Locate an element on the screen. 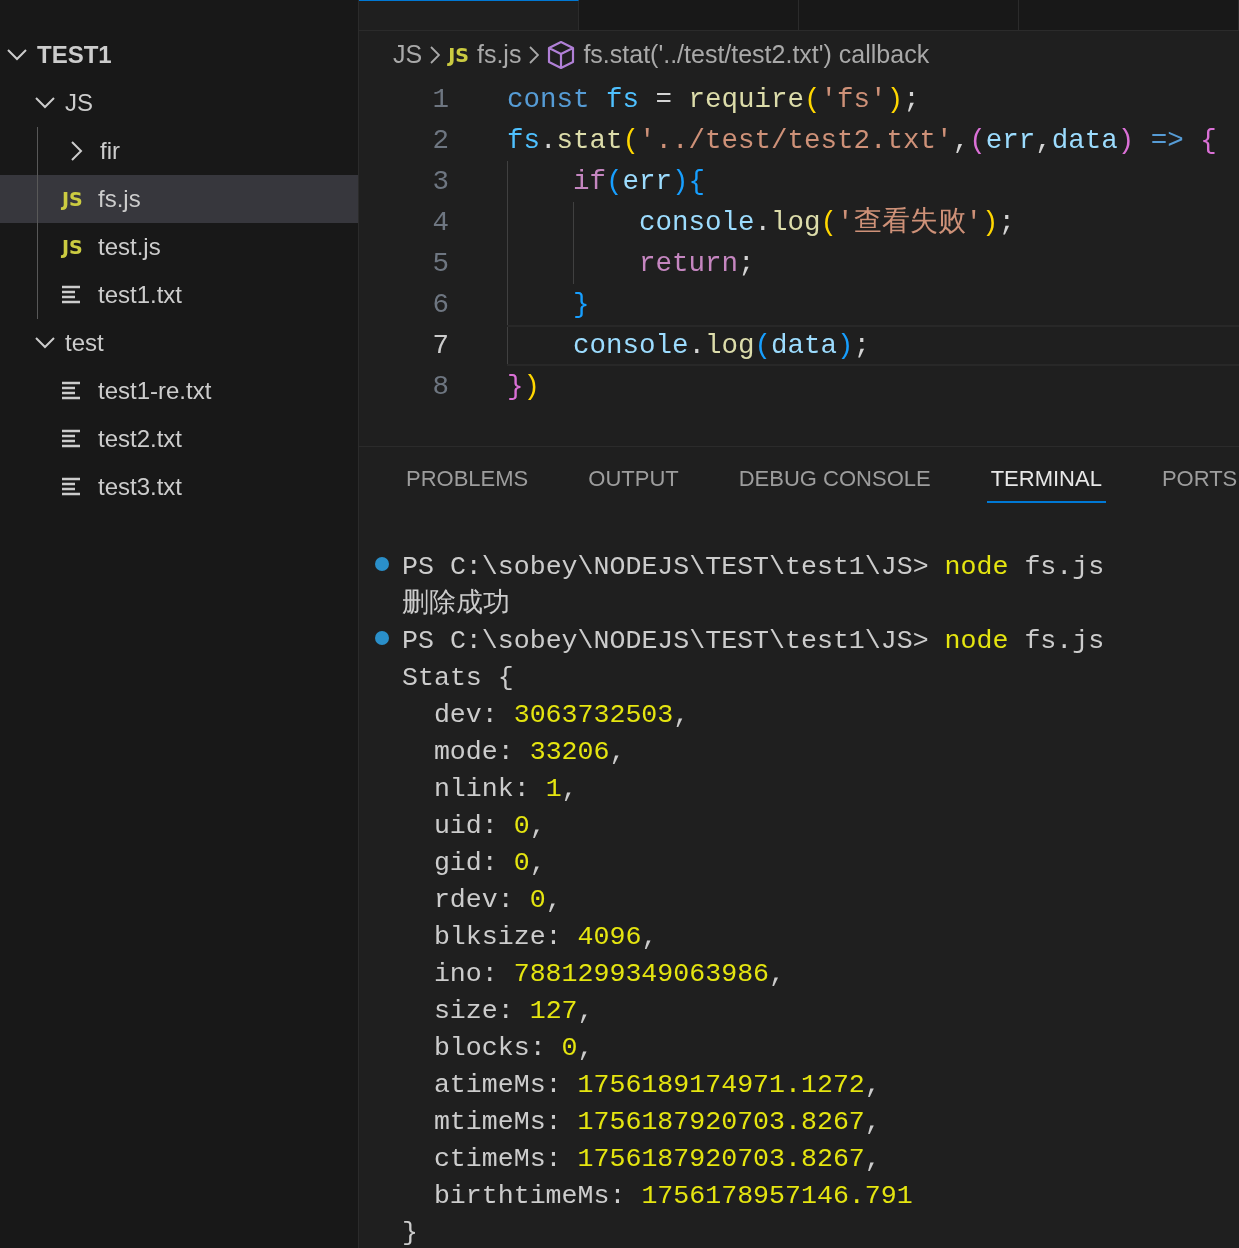 The height and width of the screenshot is (1248, 1239). terminal-line: Stats { is located at coordinates (458, 678).